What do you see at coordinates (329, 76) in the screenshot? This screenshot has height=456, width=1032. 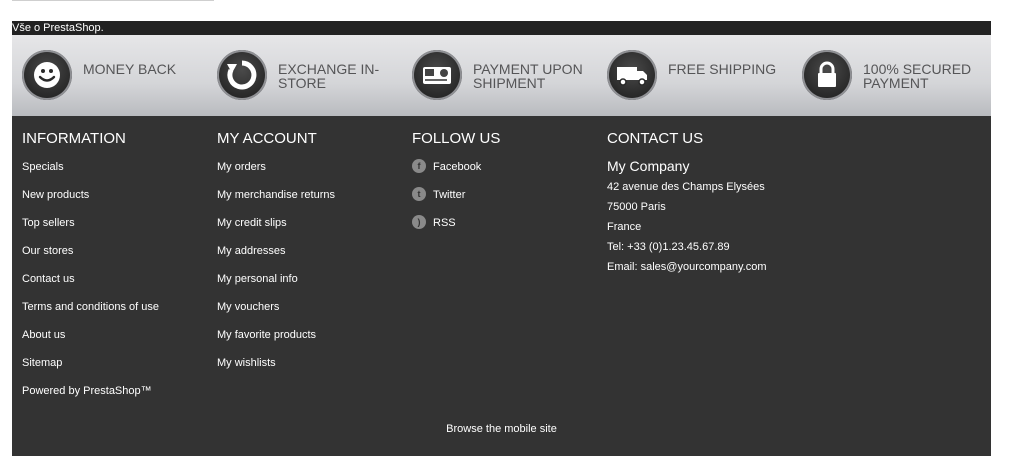 I see `reinsurance-label: EXCHANGE IN-STORE` at bounding box center [329, 76].